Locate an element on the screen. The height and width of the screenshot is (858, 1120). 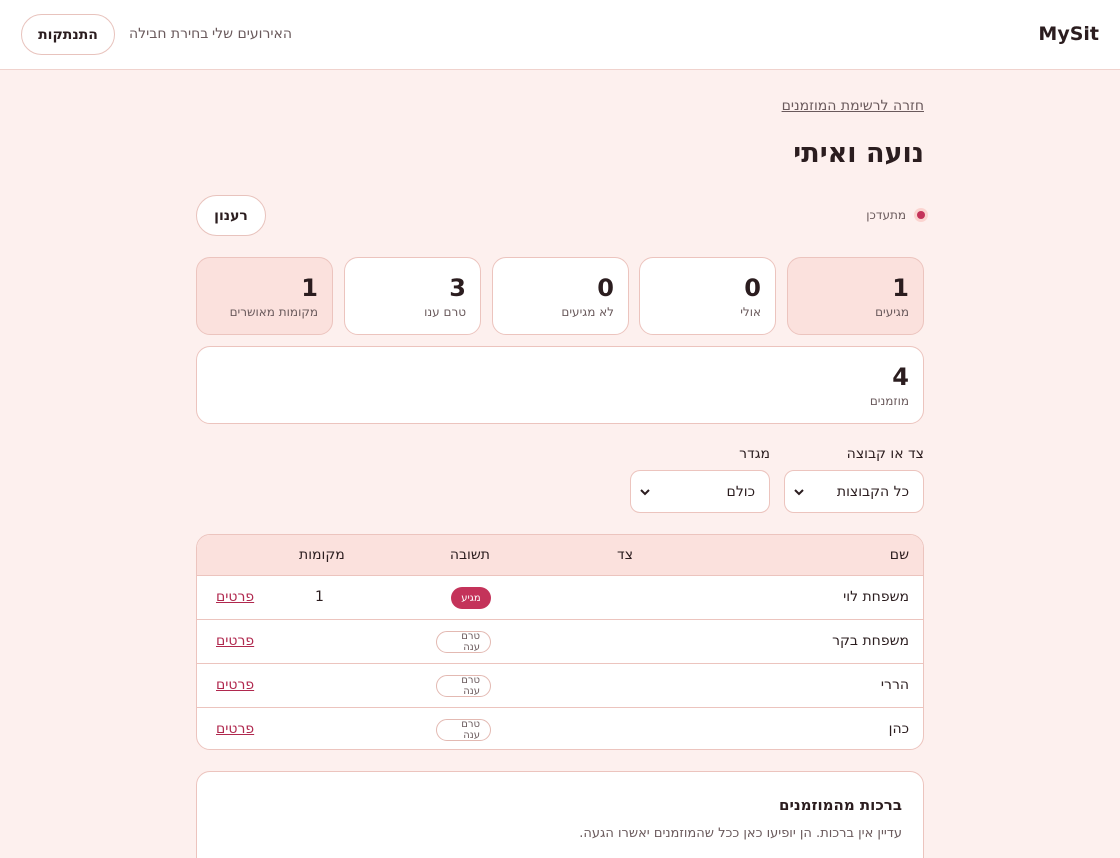
response-badge: מגיע is located at coordinates (471, 598).